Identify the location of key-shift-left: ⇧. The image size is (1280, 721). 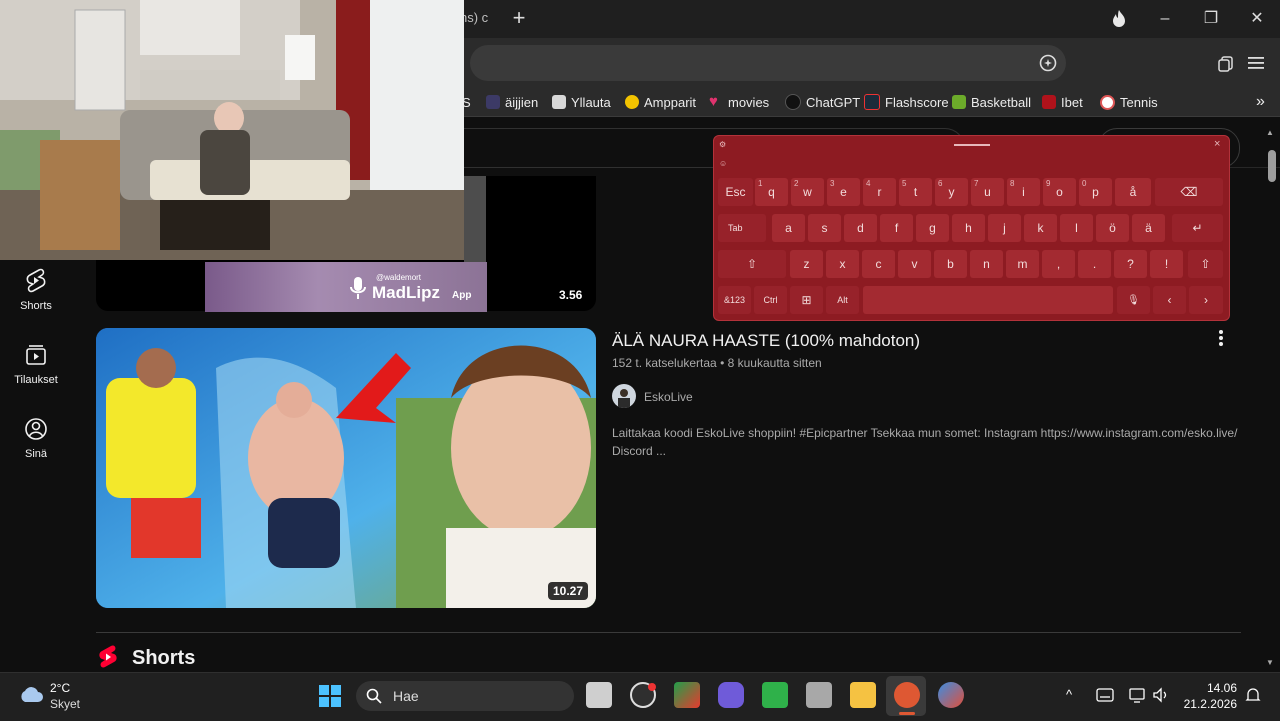
(752, 264).